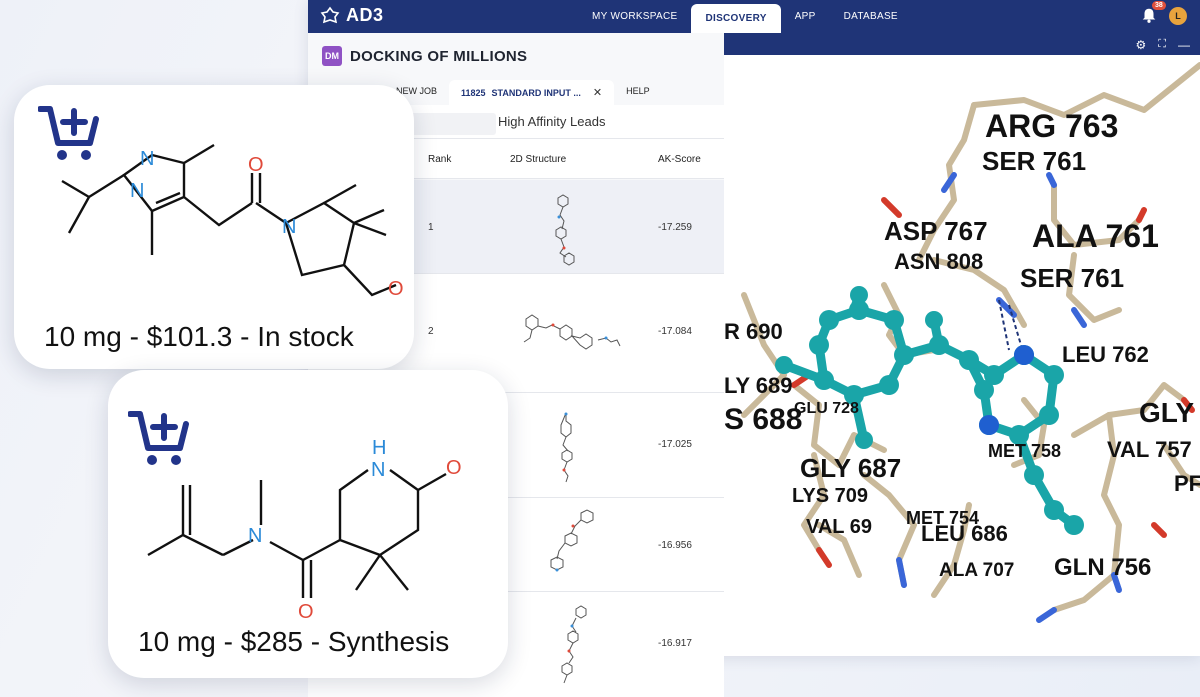 The image size is (1200, 697). What do you see at coordinates (1105, 354) in the screenshot?
I see `residue-label: LEU 762` at bounding box center [1105, 354].